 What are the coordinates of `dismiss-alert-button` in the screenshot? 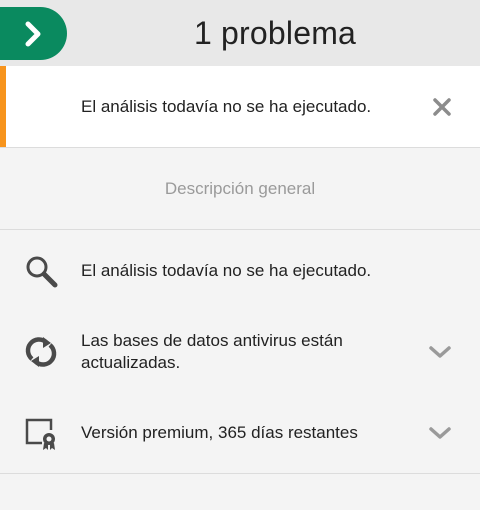 It's located at (442, 107).